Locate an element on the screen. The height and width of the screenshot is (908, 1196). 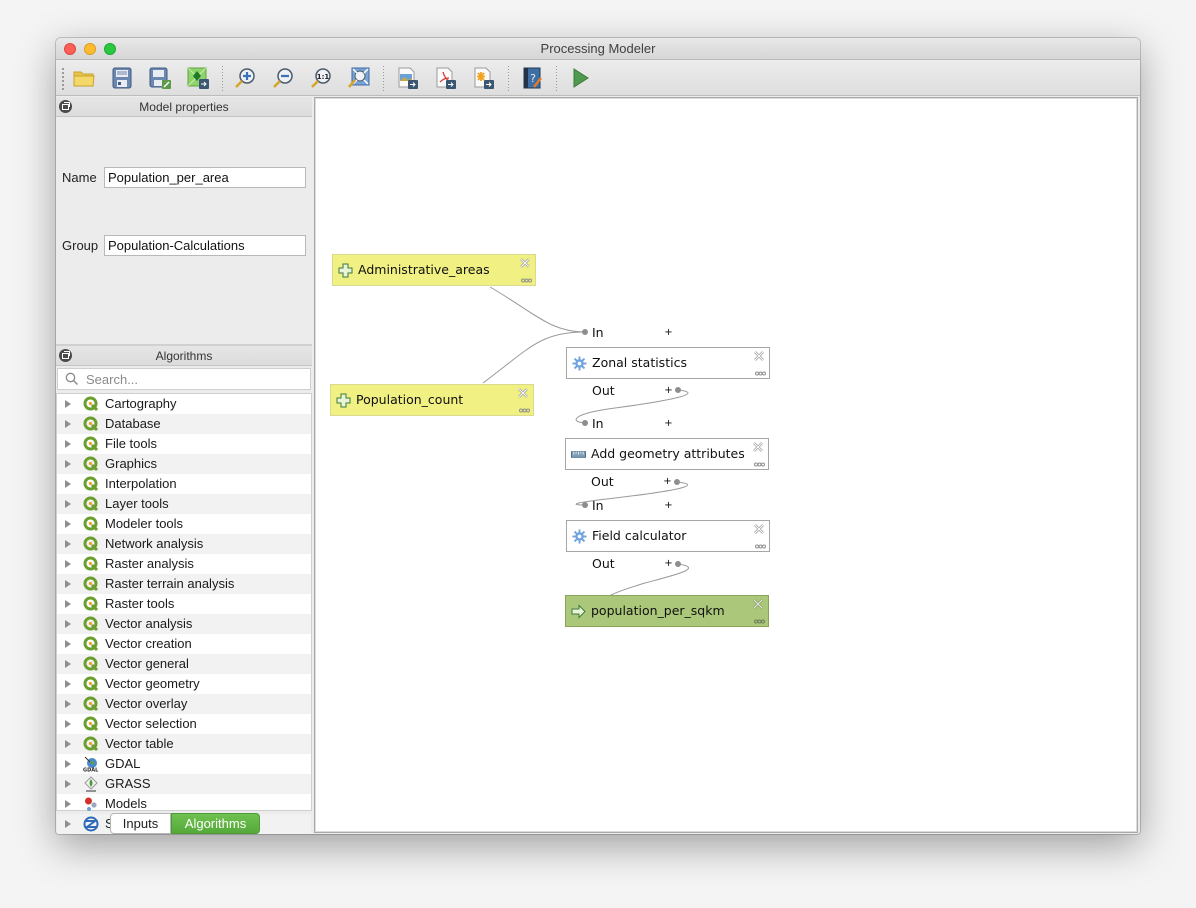
tree-item: Raster terrain analysis is located at coordinates (184, 584).